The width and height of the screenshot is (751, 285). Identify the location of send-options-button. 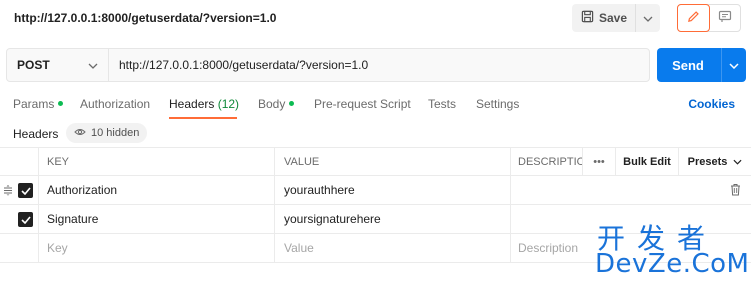
(733, 65).